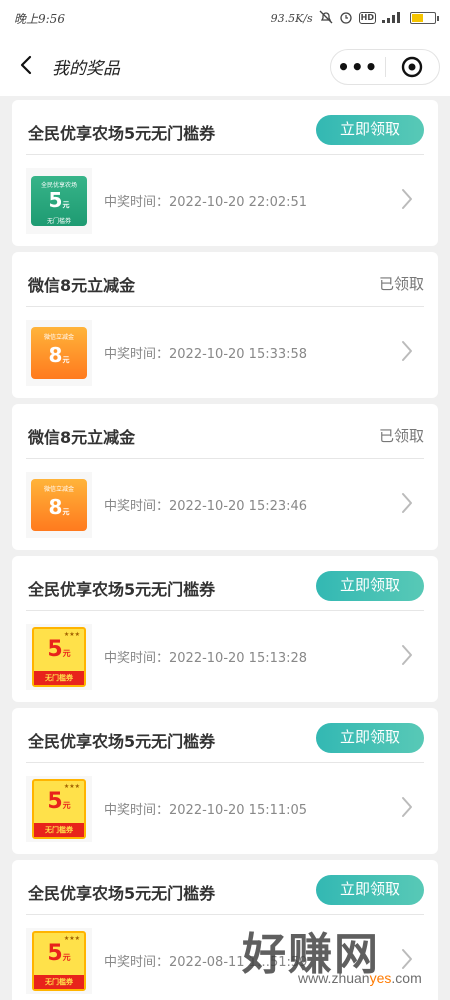 The image size is (450, 1000). I want to click on more-dots-icon: •••, so click(358, 67).